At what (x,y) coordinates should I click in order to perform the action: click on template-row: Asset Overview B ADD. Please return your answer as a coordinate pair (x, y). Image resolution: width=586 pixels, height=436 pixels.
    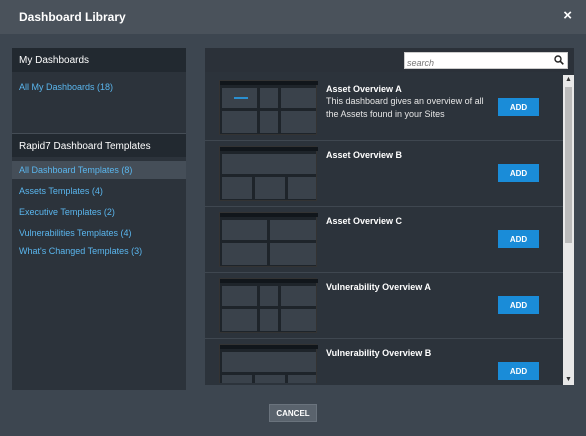
    Looking at the image, I should click on (384, 174).